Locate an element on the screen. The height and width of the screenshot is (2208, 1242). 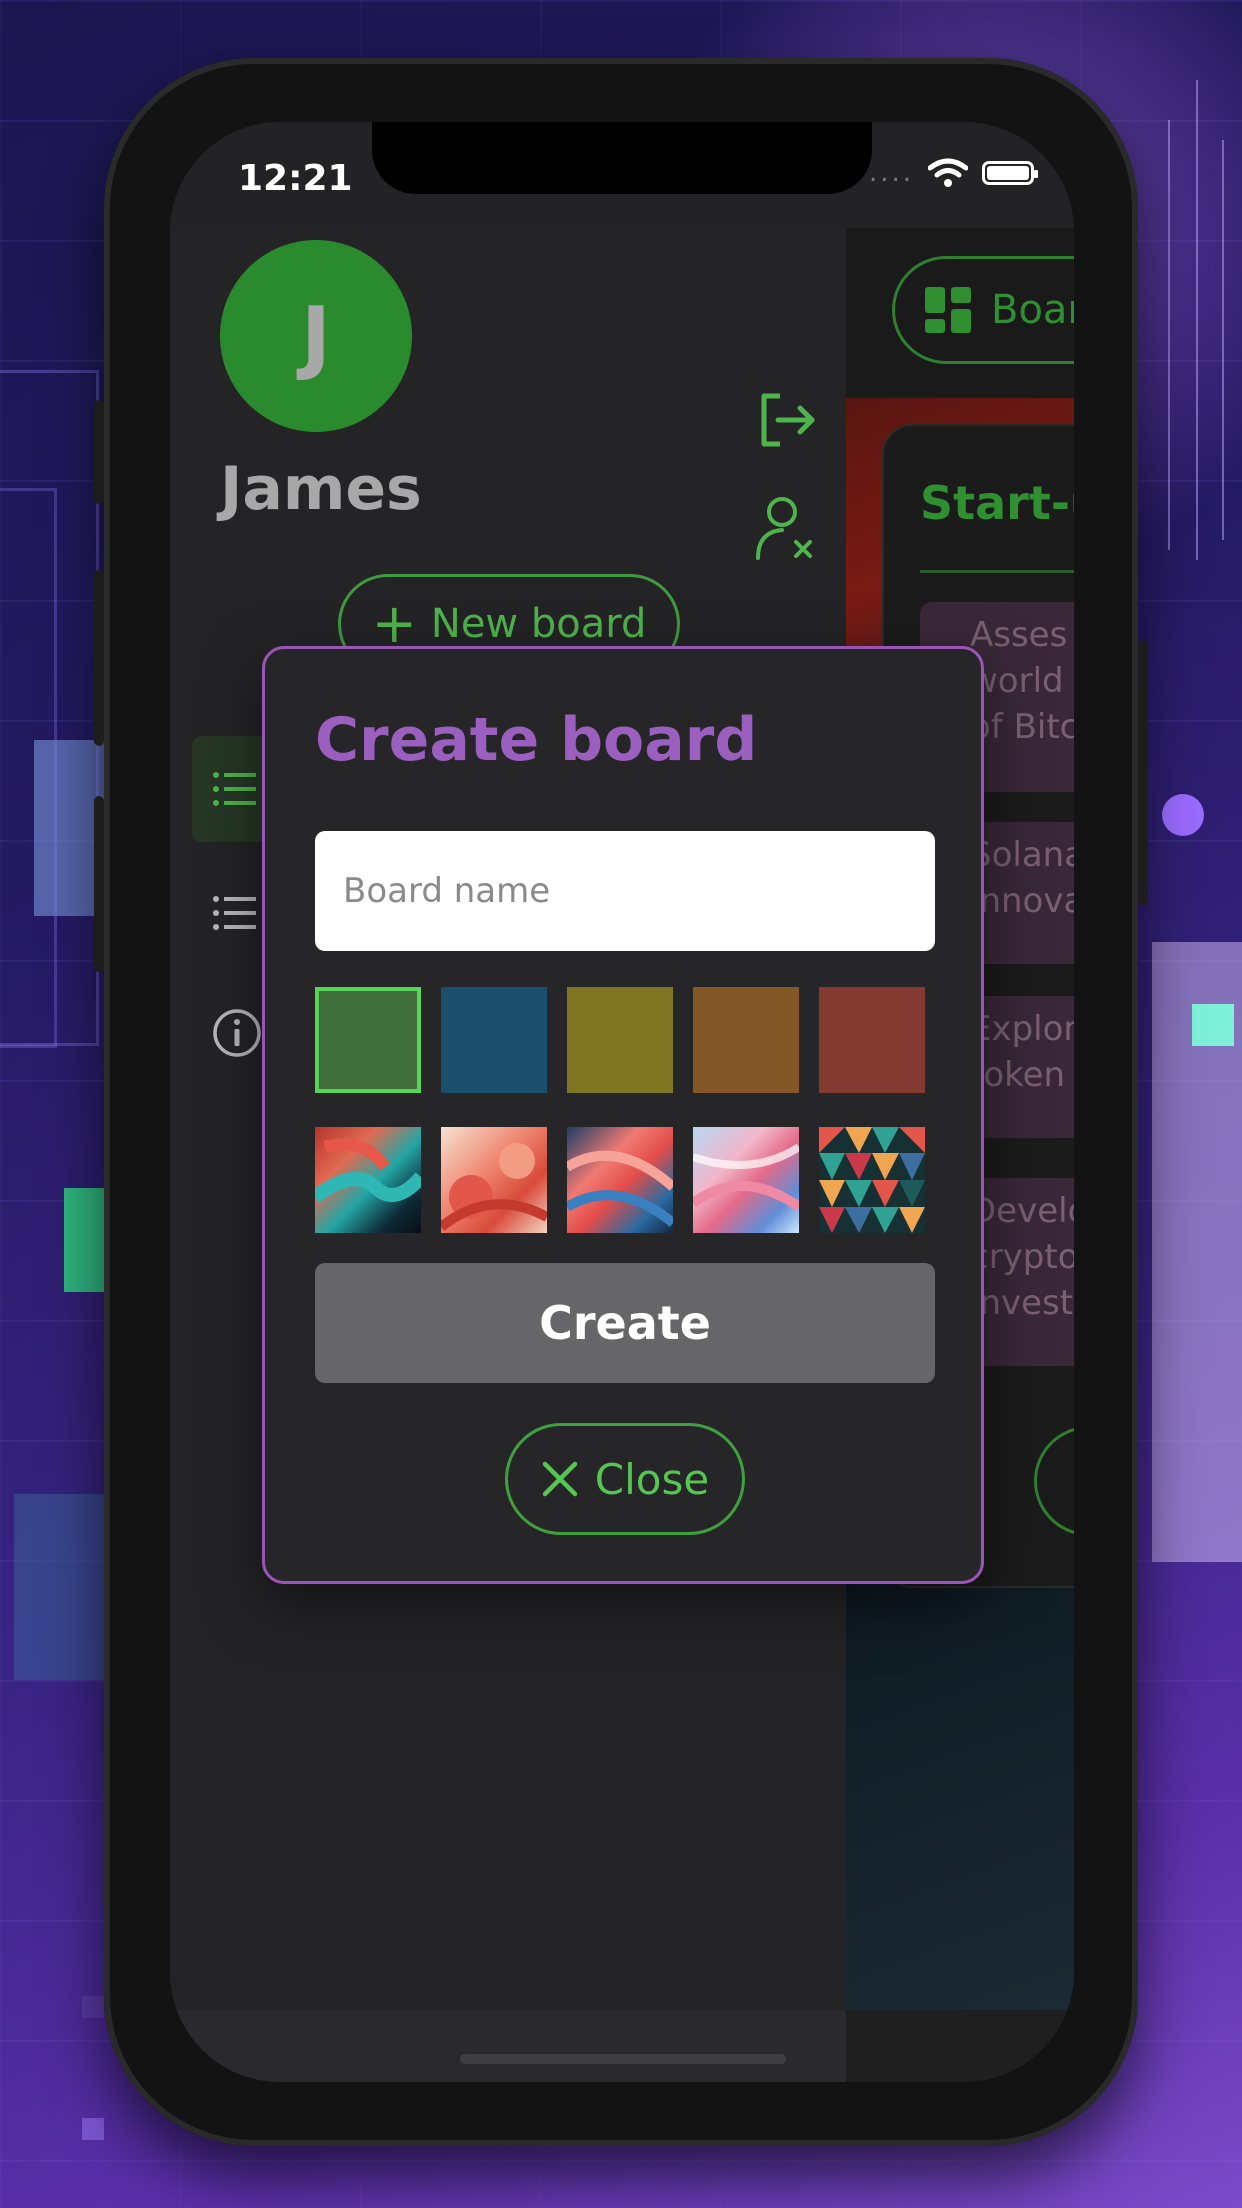
battery-icon is located at coordinates (1010, 173).